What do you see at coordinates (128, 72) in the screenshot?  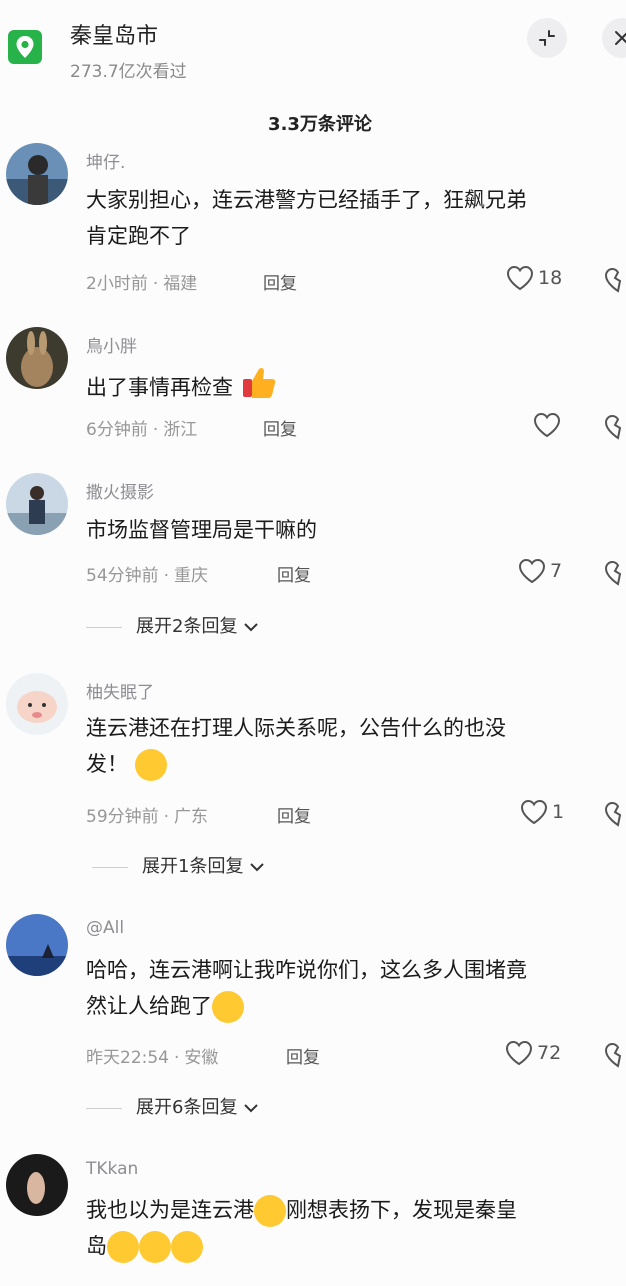 I see `view-count: 273.7亿次看过` at bounding box center [128, 72].